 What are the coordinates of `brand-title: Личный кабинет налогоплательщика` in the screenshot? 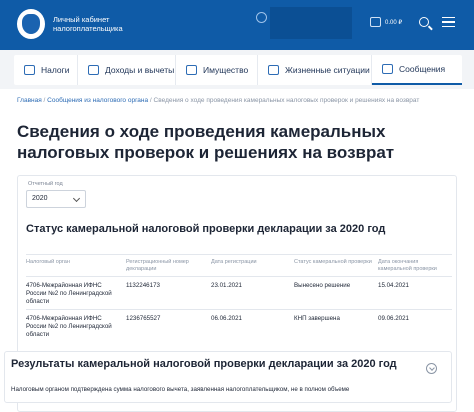 It's located at (98, 24).